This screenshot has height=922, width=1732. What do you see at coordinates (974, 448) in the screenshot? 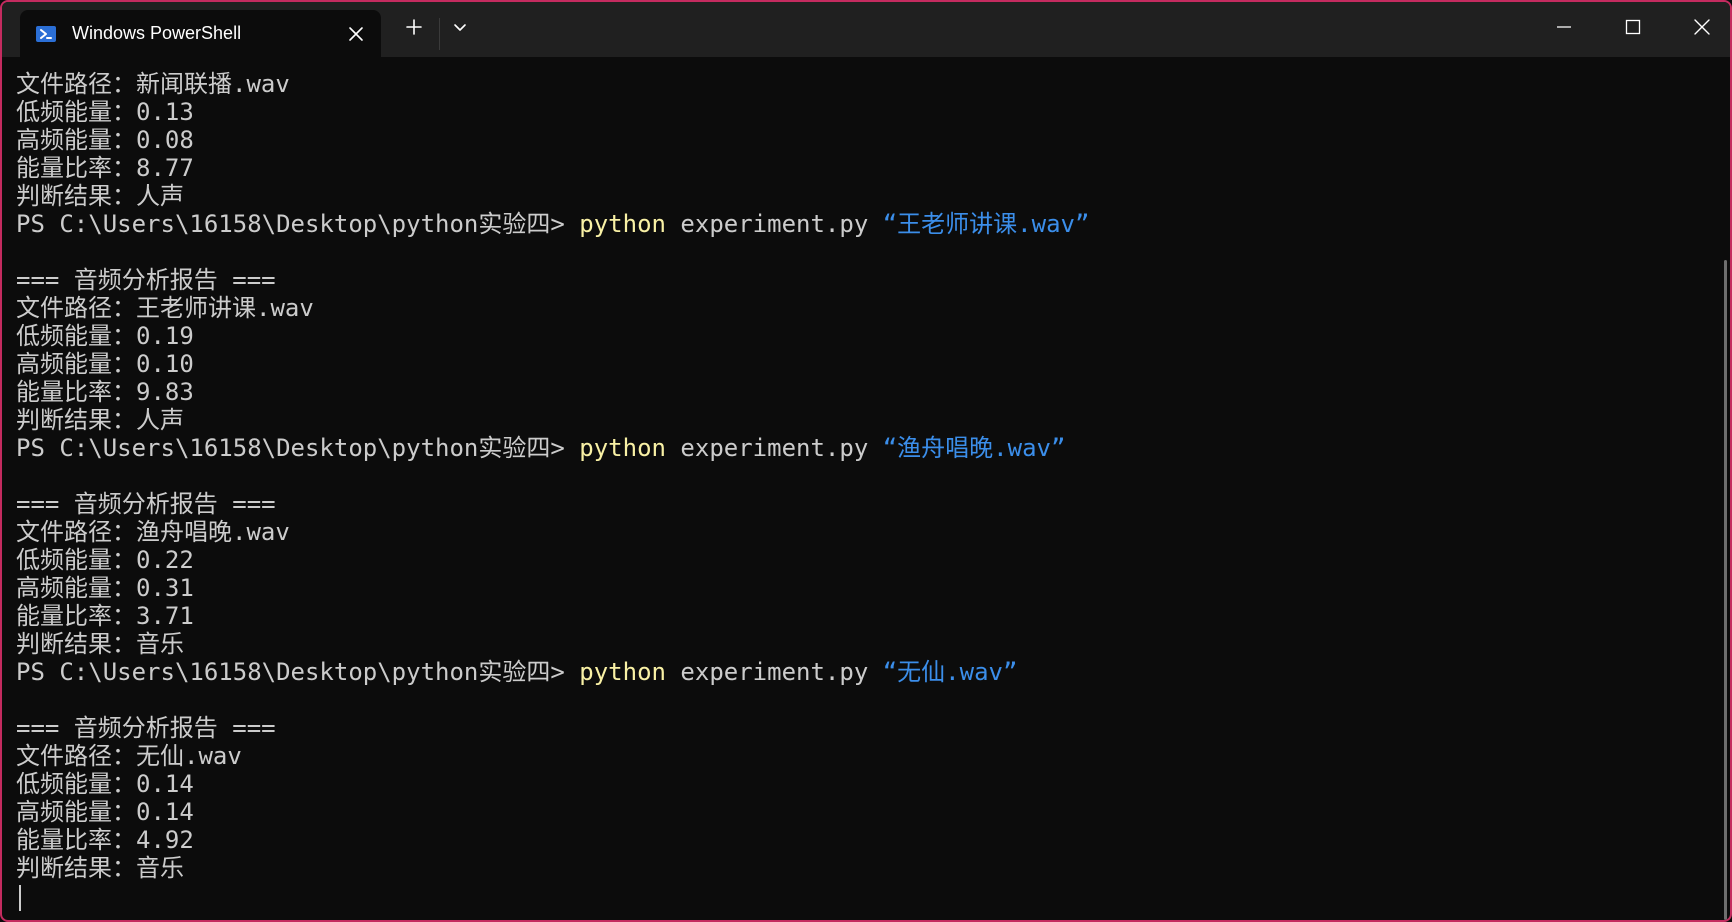
I see `string-arg: “渔舟唱晚.wav”` at bounding box center [974, 448].